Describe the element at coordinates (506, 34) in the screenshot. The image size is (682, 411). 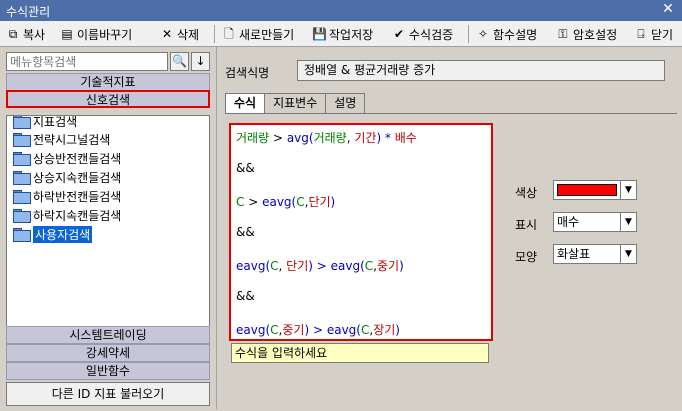
I see `function-help-button: ✧ 함수설명` at that location.